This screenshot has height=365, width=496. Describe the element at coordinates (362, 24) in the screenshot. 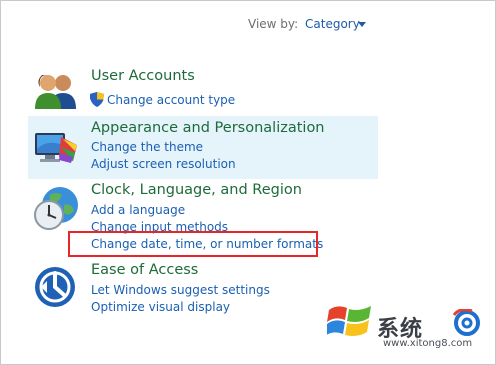

I see `chevron-down-icon` at that location.